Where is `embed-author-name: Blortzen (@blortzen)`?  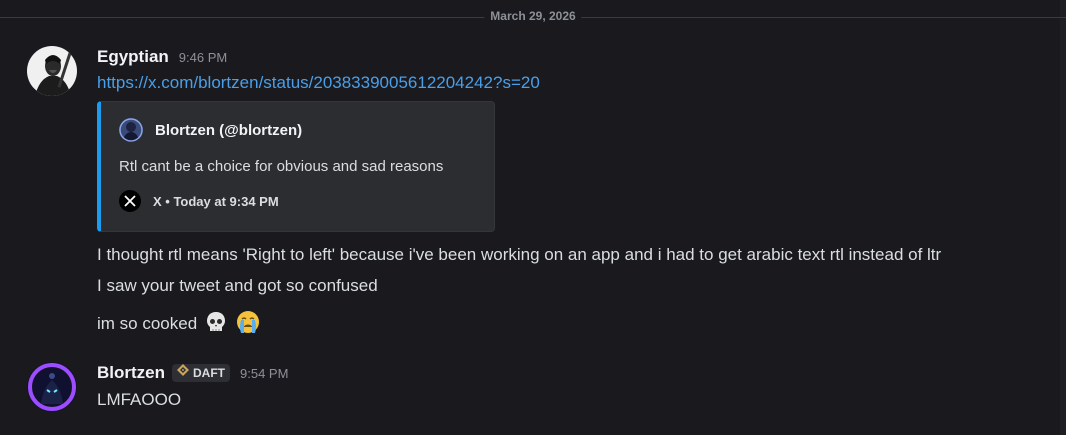
embed-author-name: Blortzen (@blortzen) is located at coordinates (228, 130).